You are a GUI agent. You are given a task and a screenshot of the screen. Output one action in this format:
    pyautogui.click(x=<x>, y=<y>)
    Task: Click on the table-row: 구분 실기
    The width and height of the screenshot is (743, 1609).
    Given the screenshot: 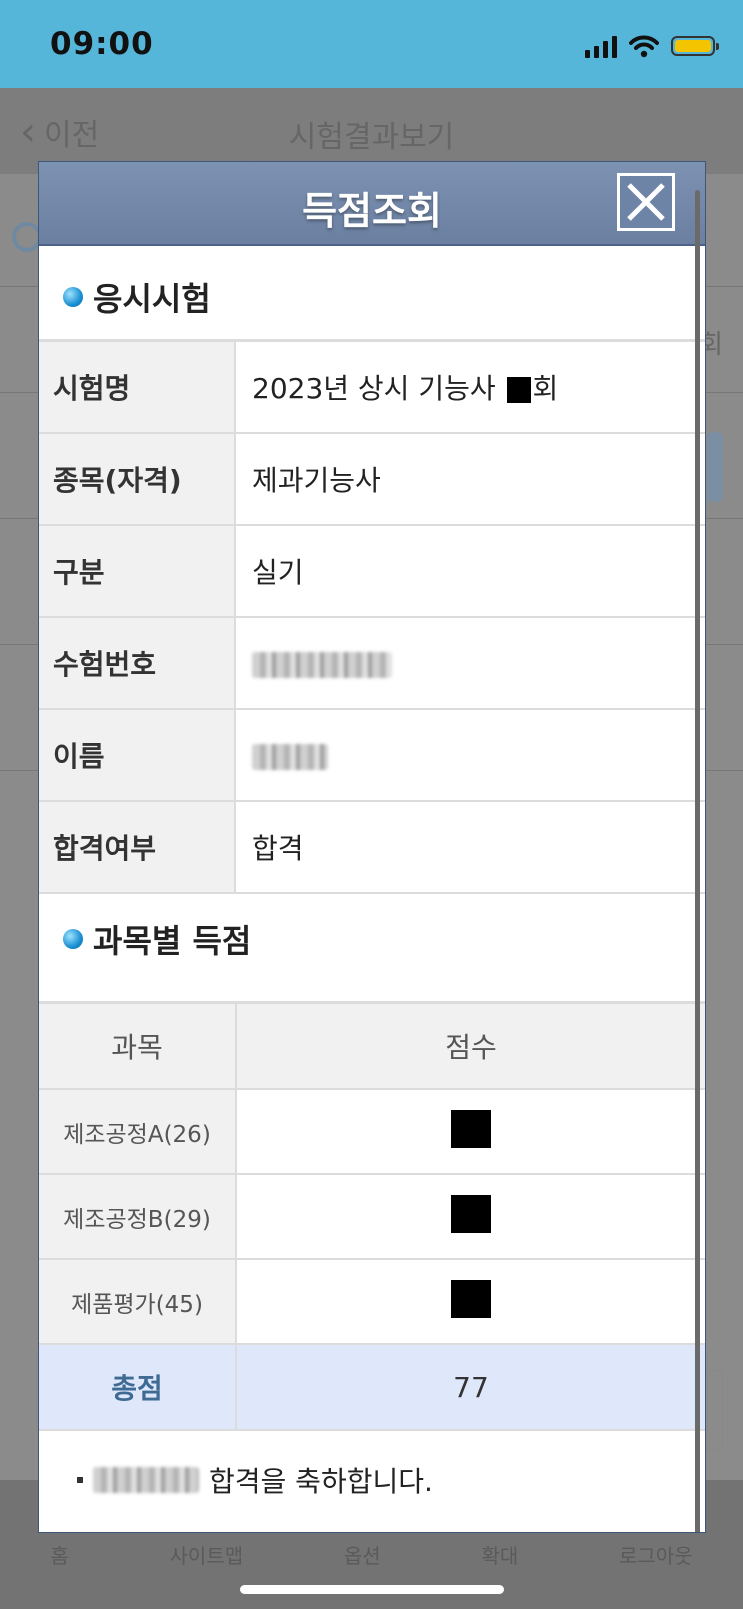 What is the action you would take?
    pyautogui.click(x=372, y=571)
    